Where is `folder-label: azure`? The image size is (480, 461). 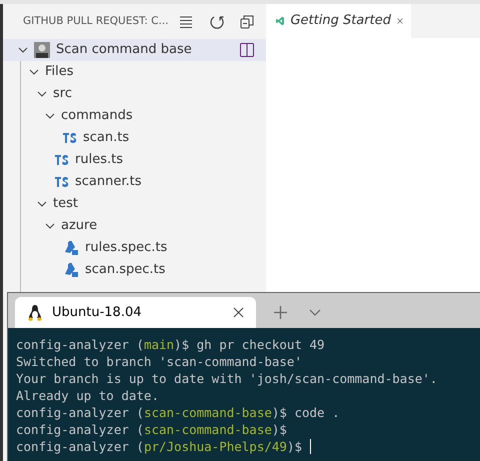 folder-label: azure is located at coordinates (79, 226).